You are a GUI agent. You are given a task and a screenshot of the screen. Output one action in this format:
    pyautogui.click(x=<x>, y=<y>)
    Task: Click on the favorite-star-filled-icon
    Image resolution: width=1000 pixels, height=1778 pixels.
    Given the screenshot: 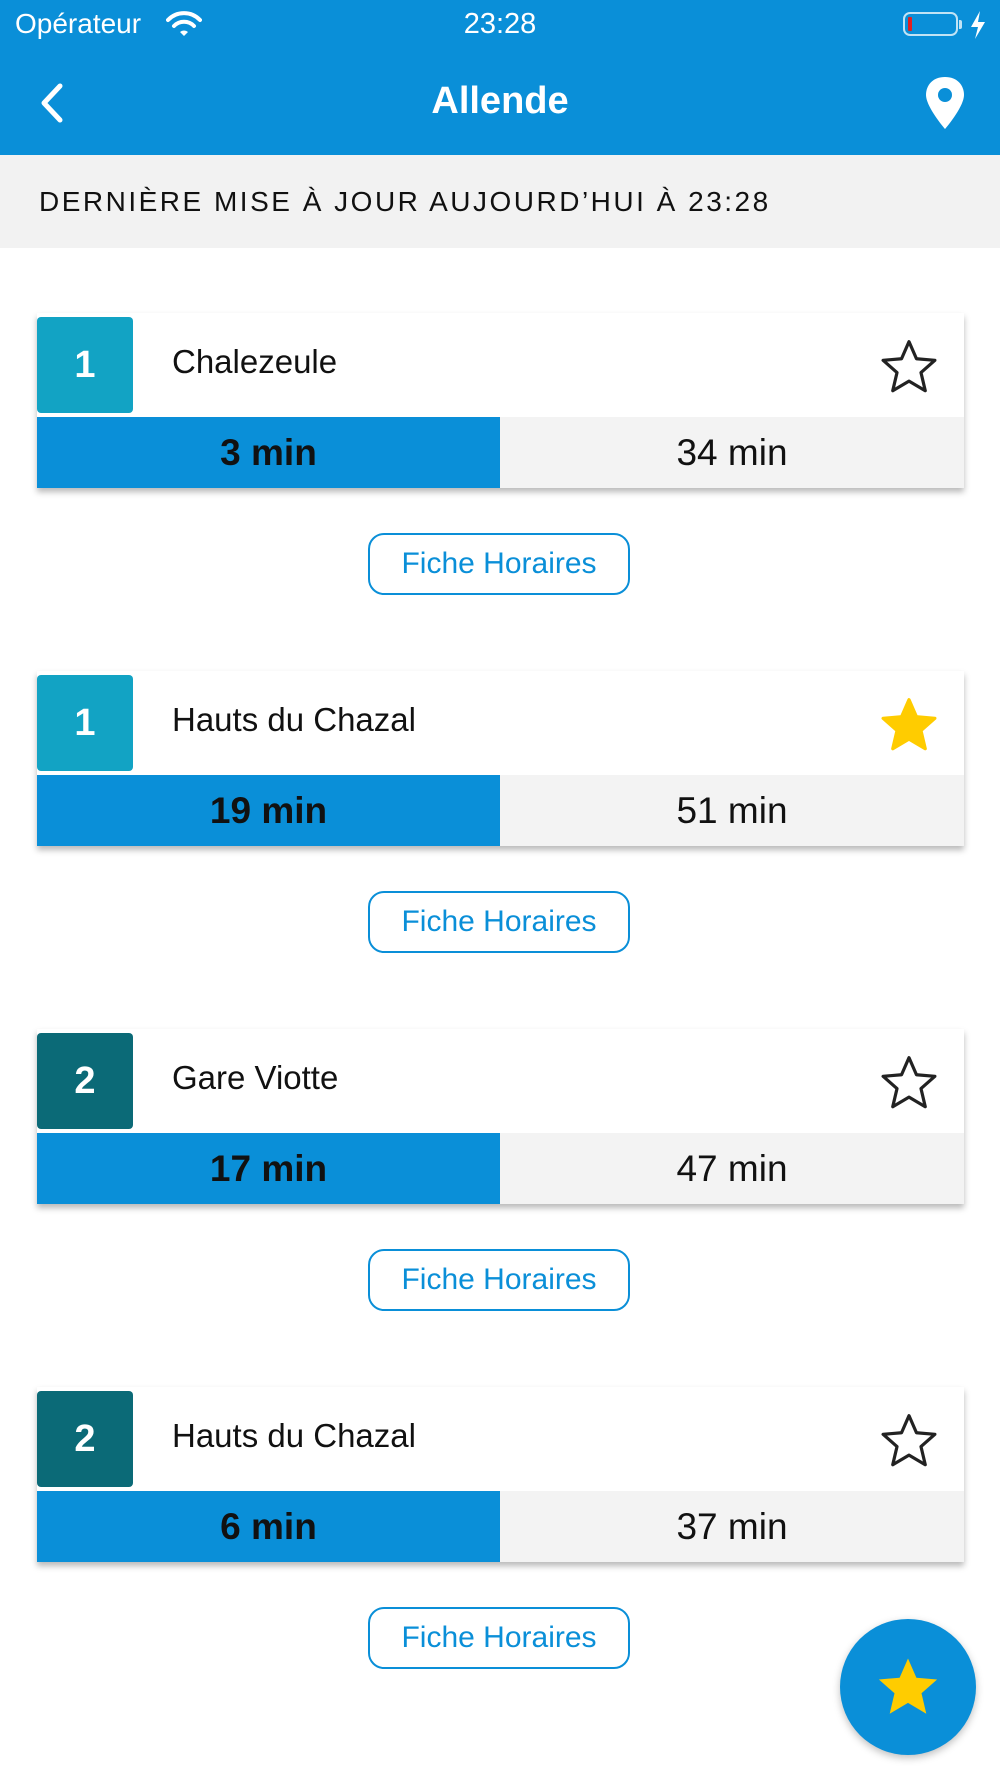 What is the action you would take?
    pyautogui.click(x=909, y=725)
    